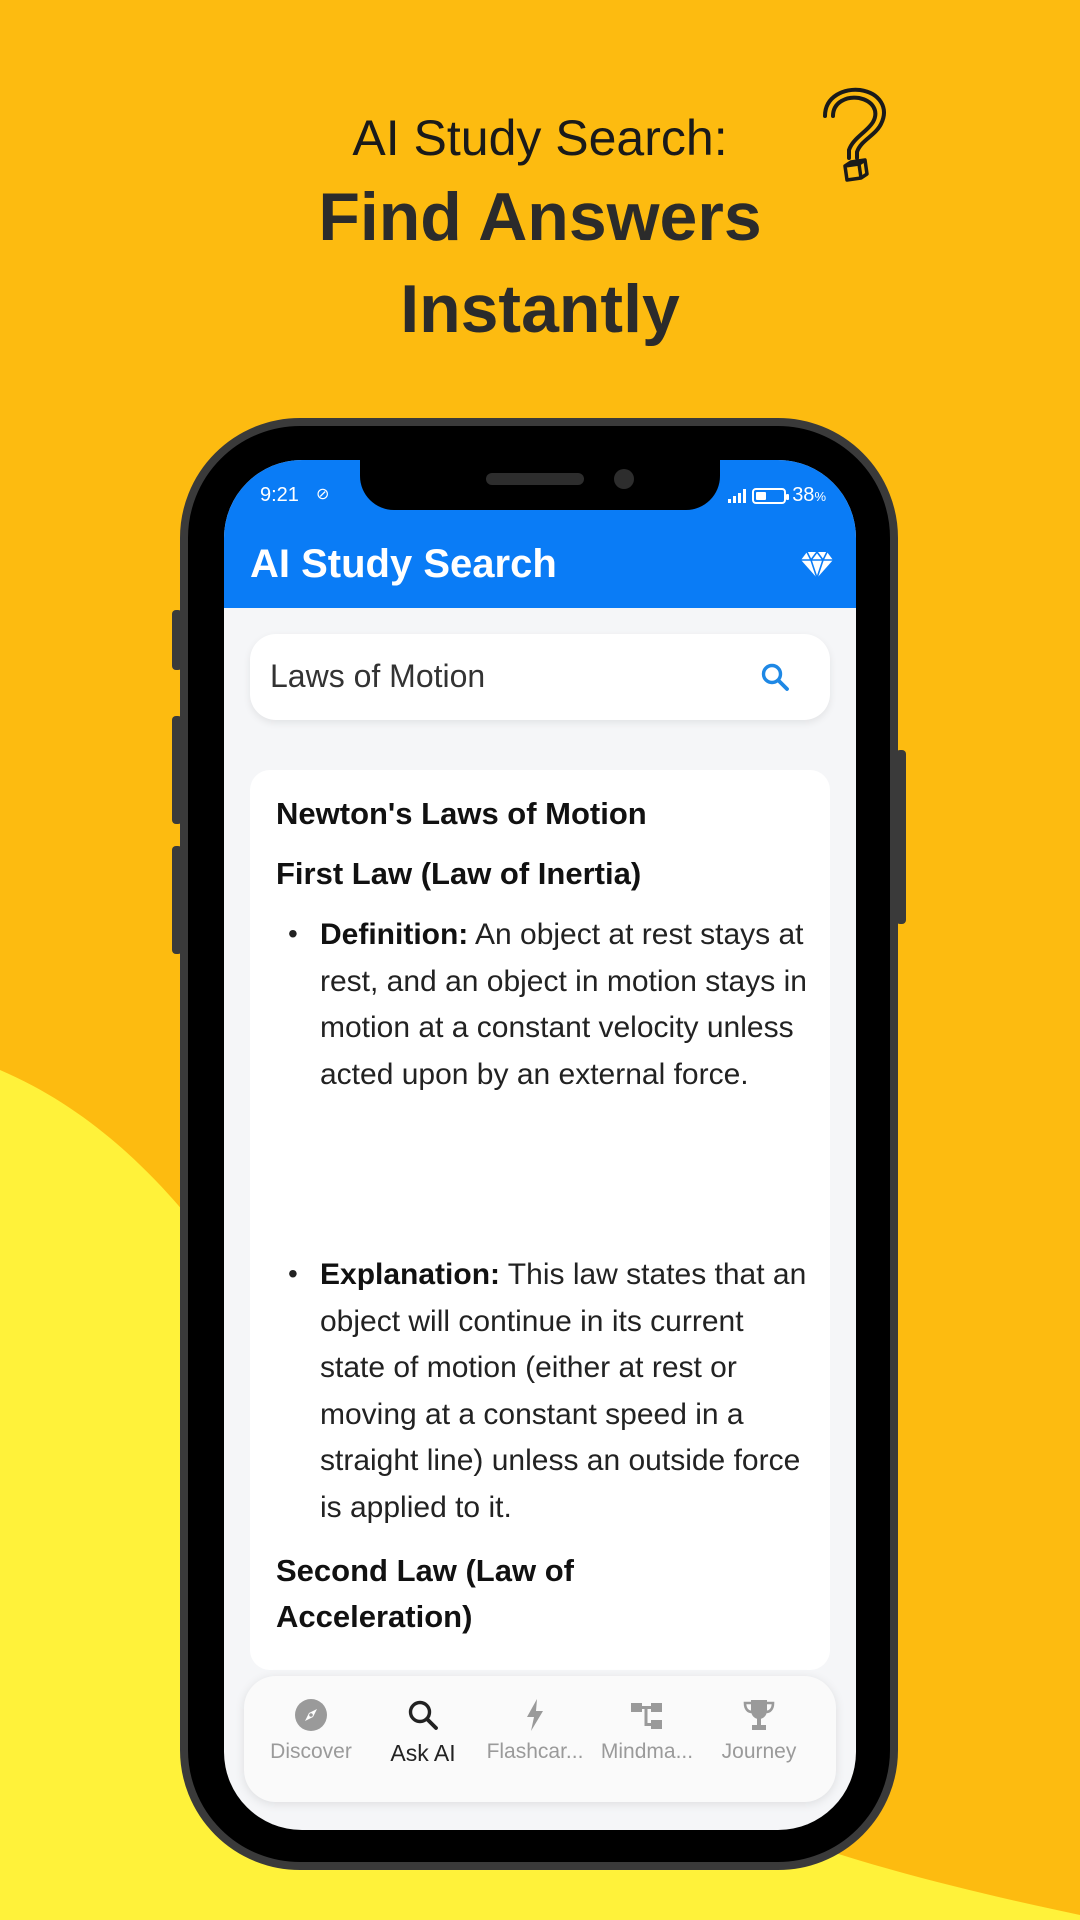 Image resolution: width=1080 pixels, height=1920 pixels. I want to click on headline: AI Study Search: Find Answers Instantly, so click(540, 230).